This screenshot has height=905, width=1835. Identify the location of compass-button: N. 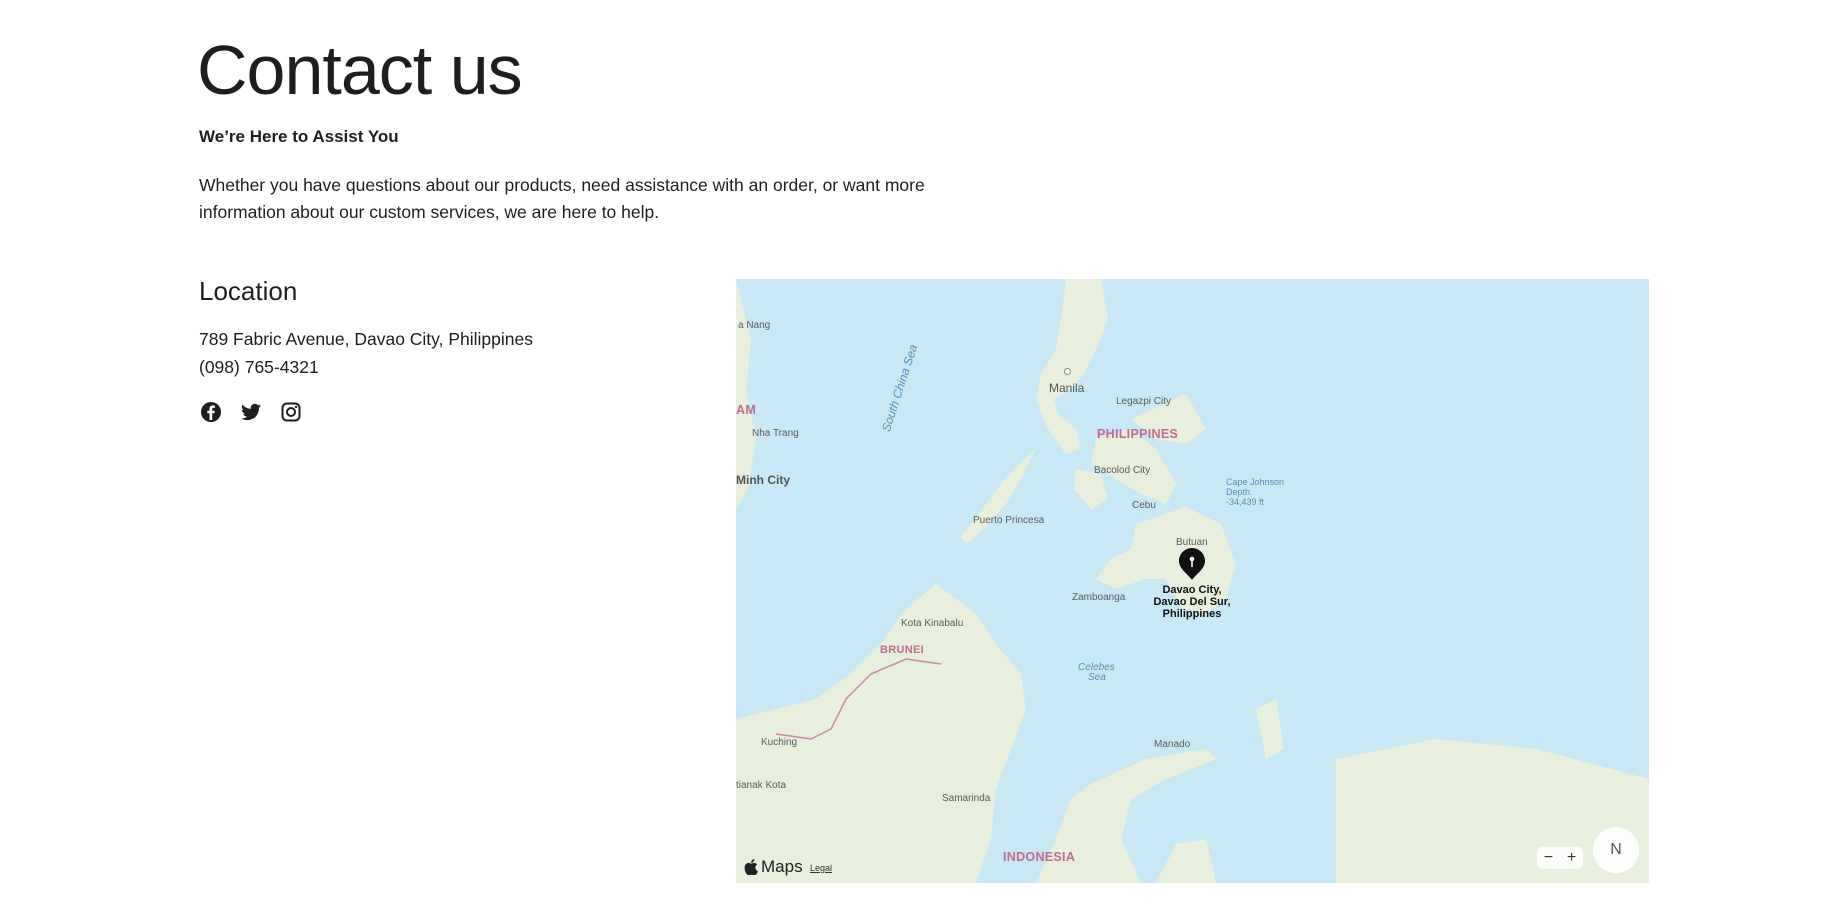
(1616, 850).